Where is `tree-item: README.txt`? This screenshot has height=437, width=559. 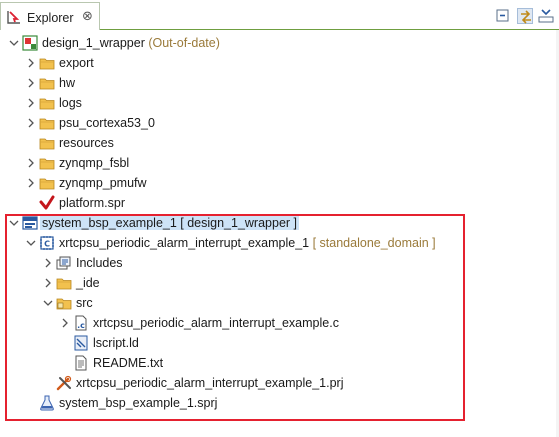 tree-item: README.txt is located at coordinates (279, 363).